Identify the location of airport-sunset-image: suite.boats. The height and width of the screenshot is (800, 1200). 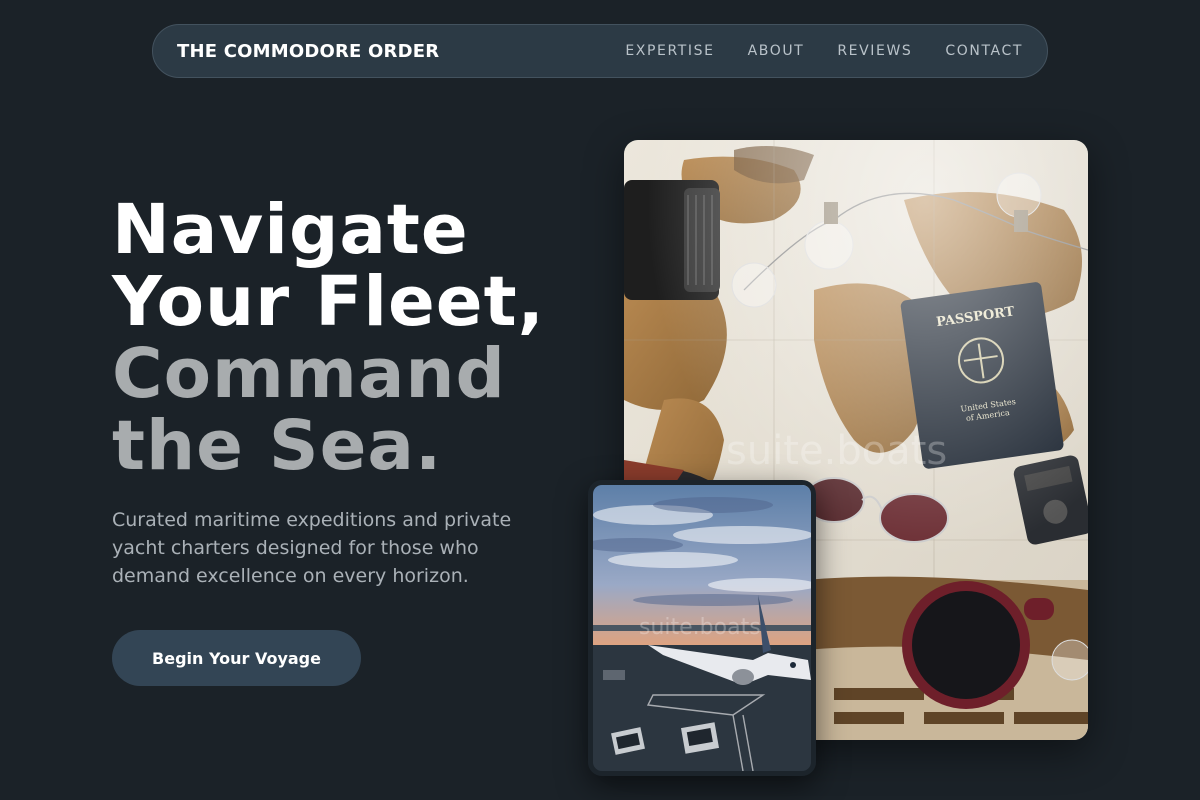
(702, 628).